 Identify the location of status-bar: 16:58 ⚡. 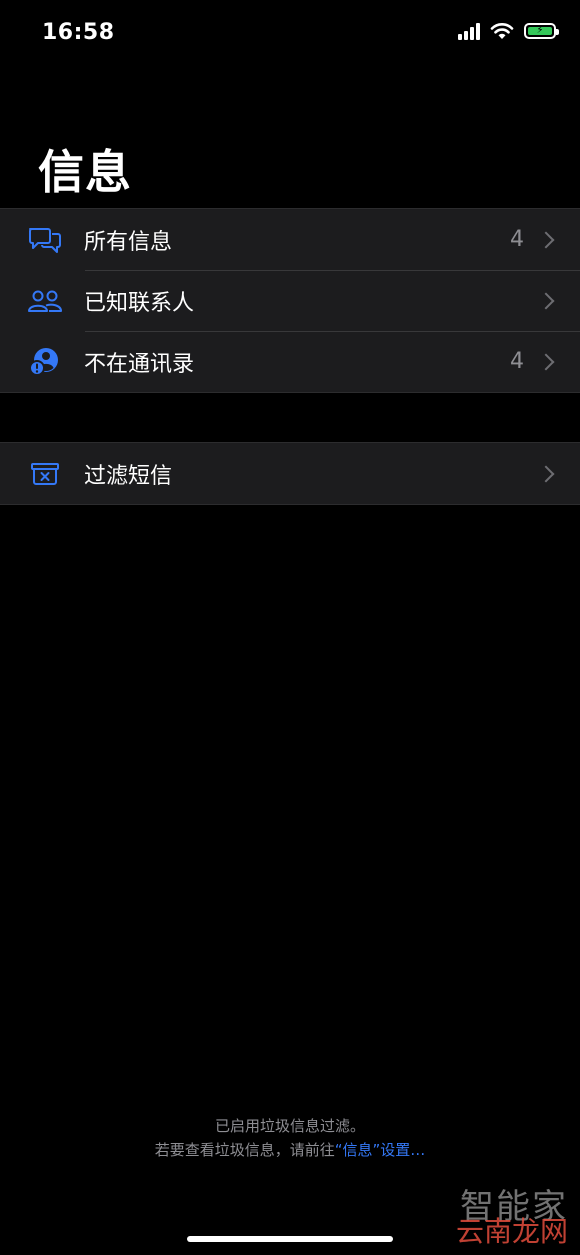
(290, 30).